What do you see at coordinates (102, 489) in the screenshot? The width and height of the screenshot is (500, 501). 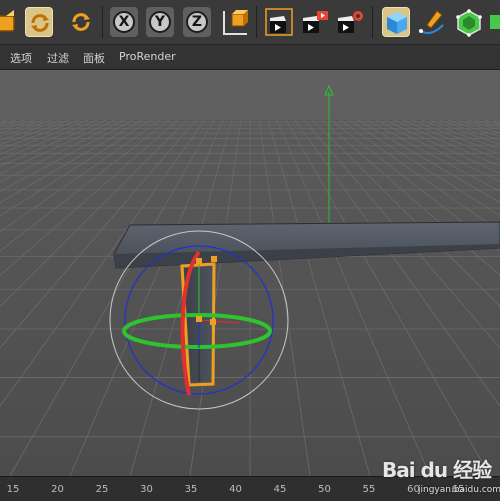 I see `timeline-tick-label: 25` at bounding box center [102, 489].